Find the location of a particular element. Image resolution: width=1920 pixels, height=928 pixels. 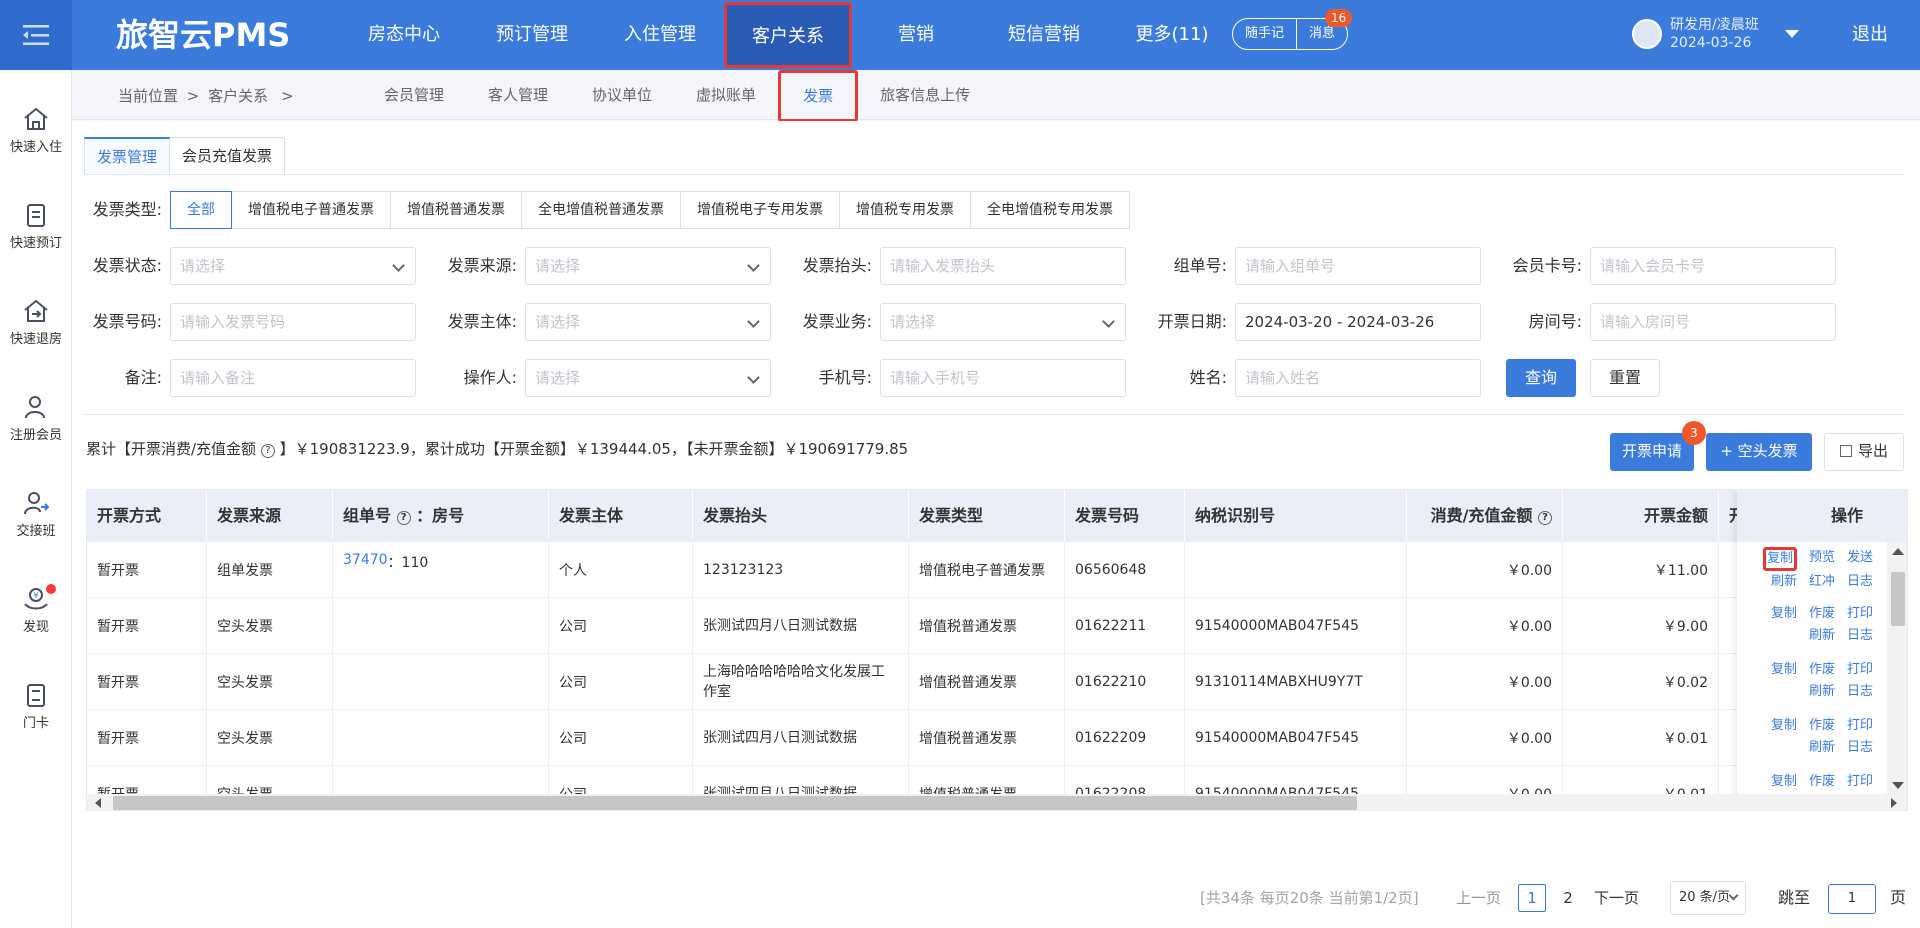

goto-page-input: 1 is located at coordinates (1852, 899).